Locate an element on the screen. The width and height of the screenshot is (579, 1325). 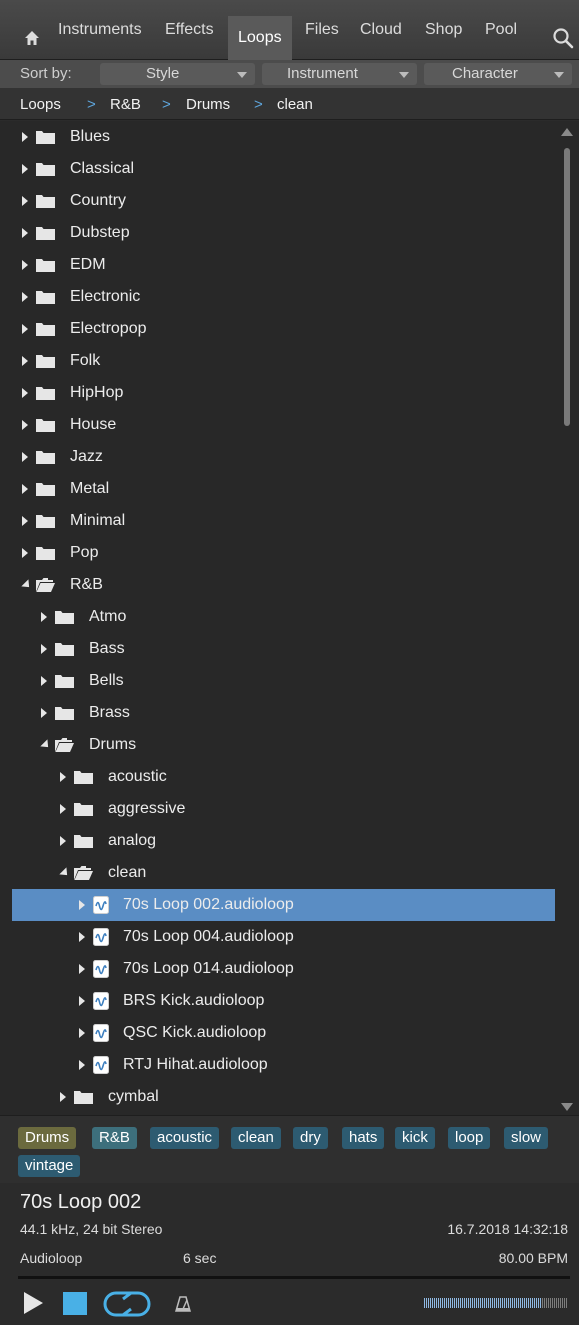
tab-pool: Pool is located at coordinates (501, 30).